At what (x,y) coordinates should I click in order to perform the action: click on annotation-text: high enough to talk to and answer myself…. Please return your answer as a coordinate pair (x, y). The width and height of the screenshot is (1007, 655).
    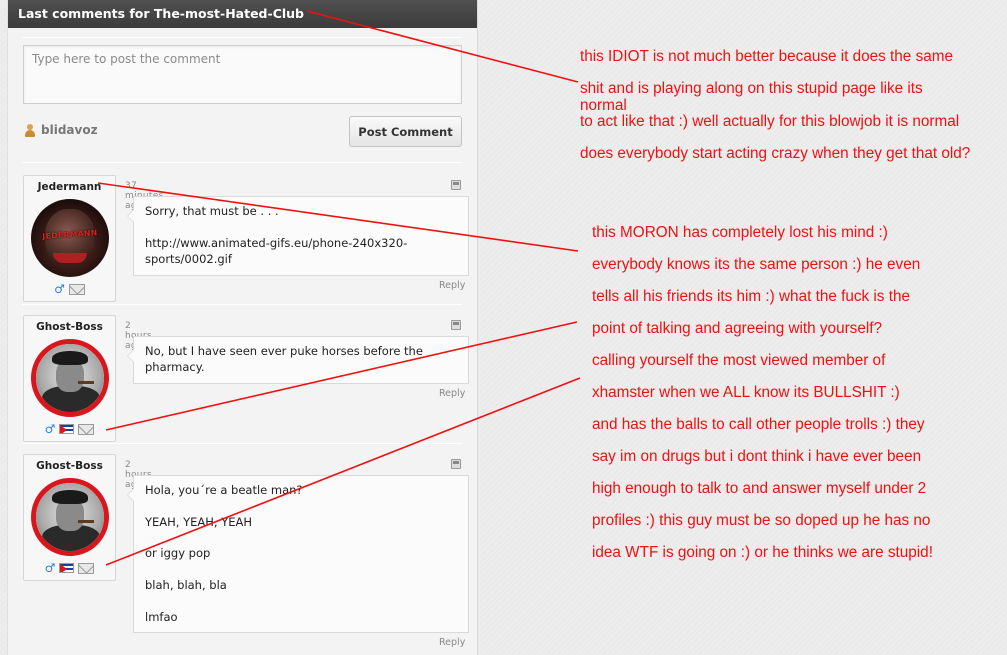
    Looking at the image, I should click on (759, 488).